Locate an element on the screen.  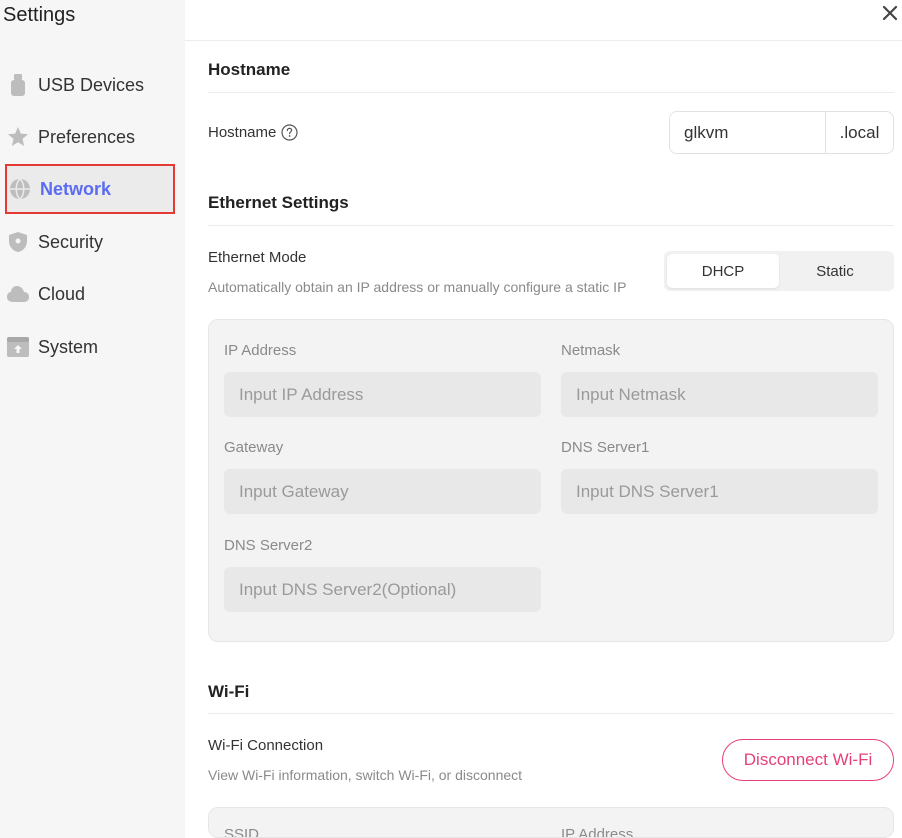
help-icon is located at coordinates (289, 132).